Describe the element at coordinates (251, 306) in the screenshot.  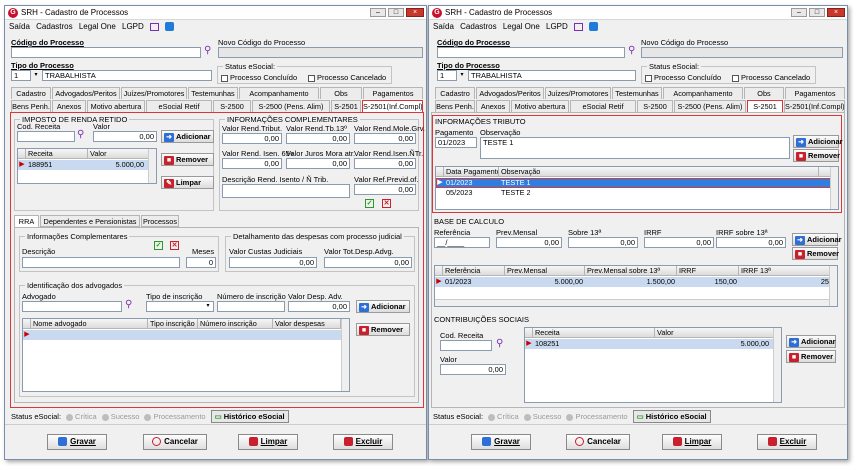
I see `numero-inscricao-input` at that location.